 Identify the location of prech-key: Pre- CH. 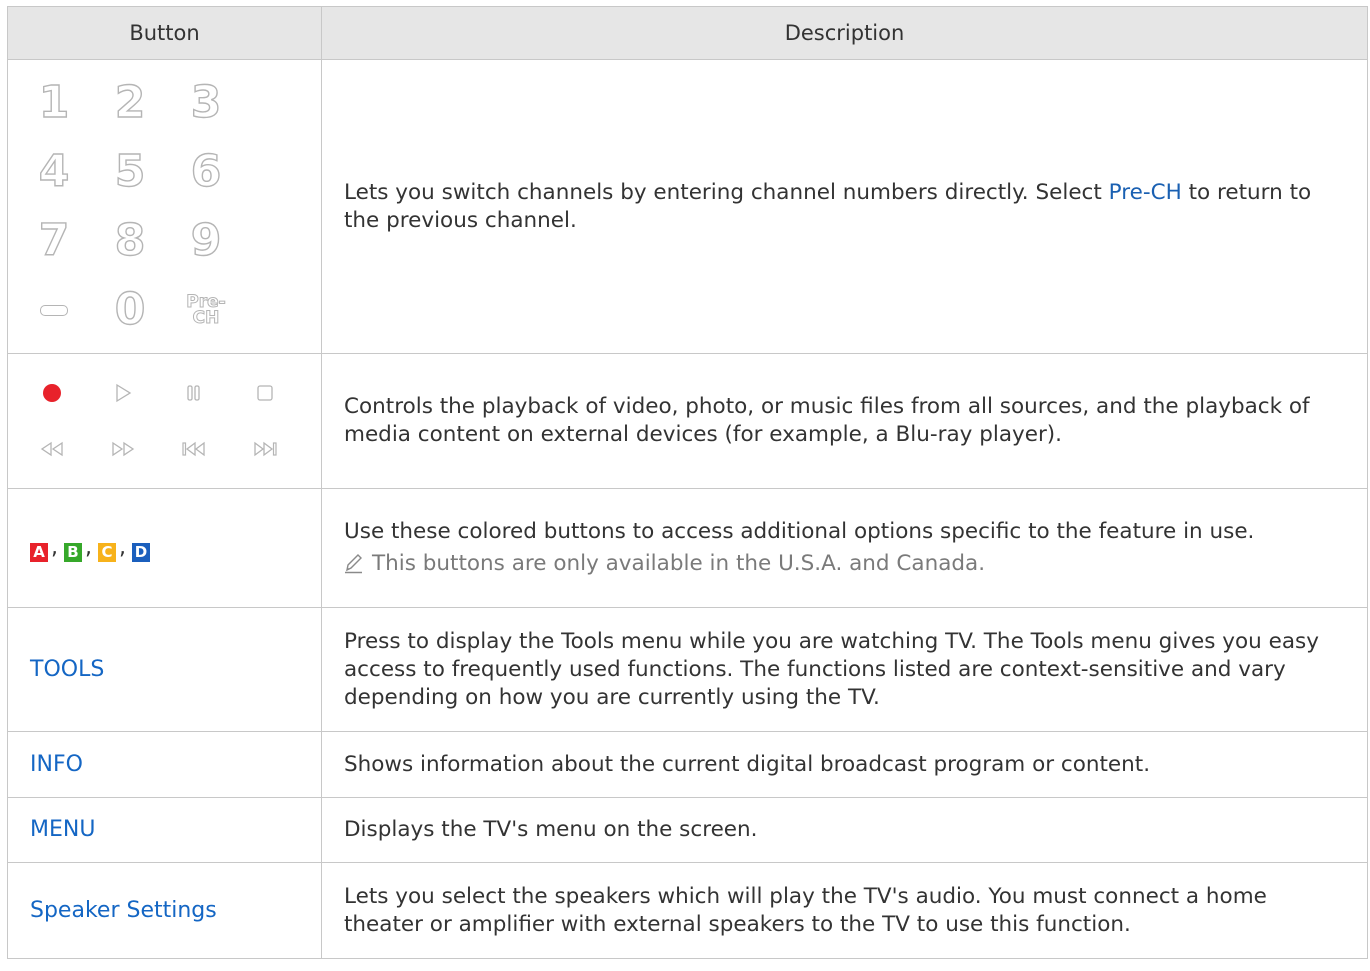
(206, 310).